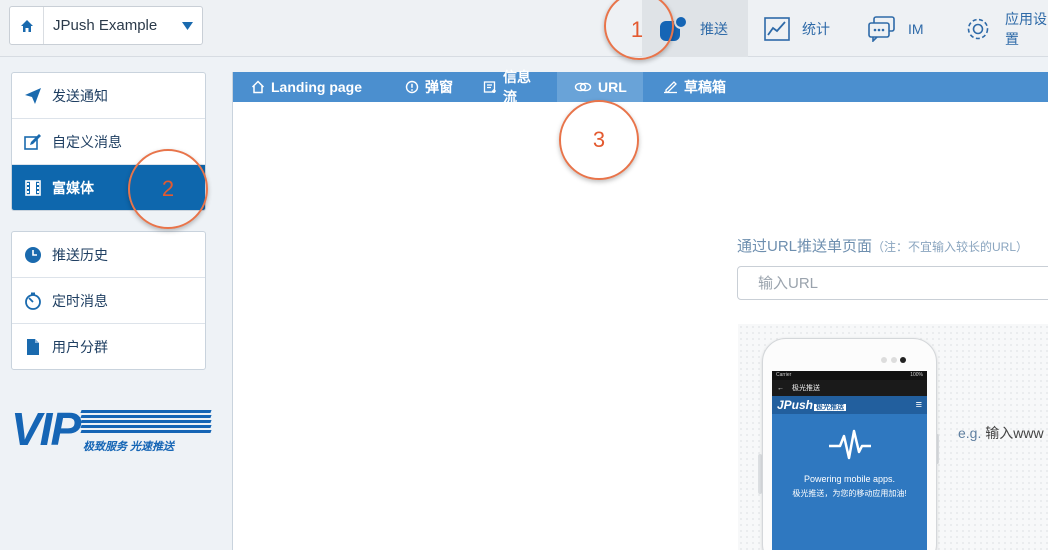 The image size is (1048, 550). I want to click on pulse-icon, so click(849, 444).